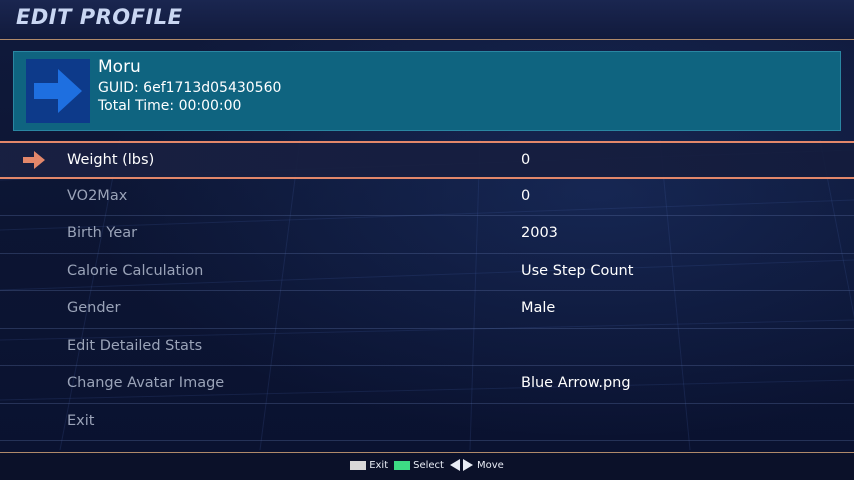 The height and width of the screenshot is (480, 854). I want to click on menu-item-value: 2003, so click(539, 233).